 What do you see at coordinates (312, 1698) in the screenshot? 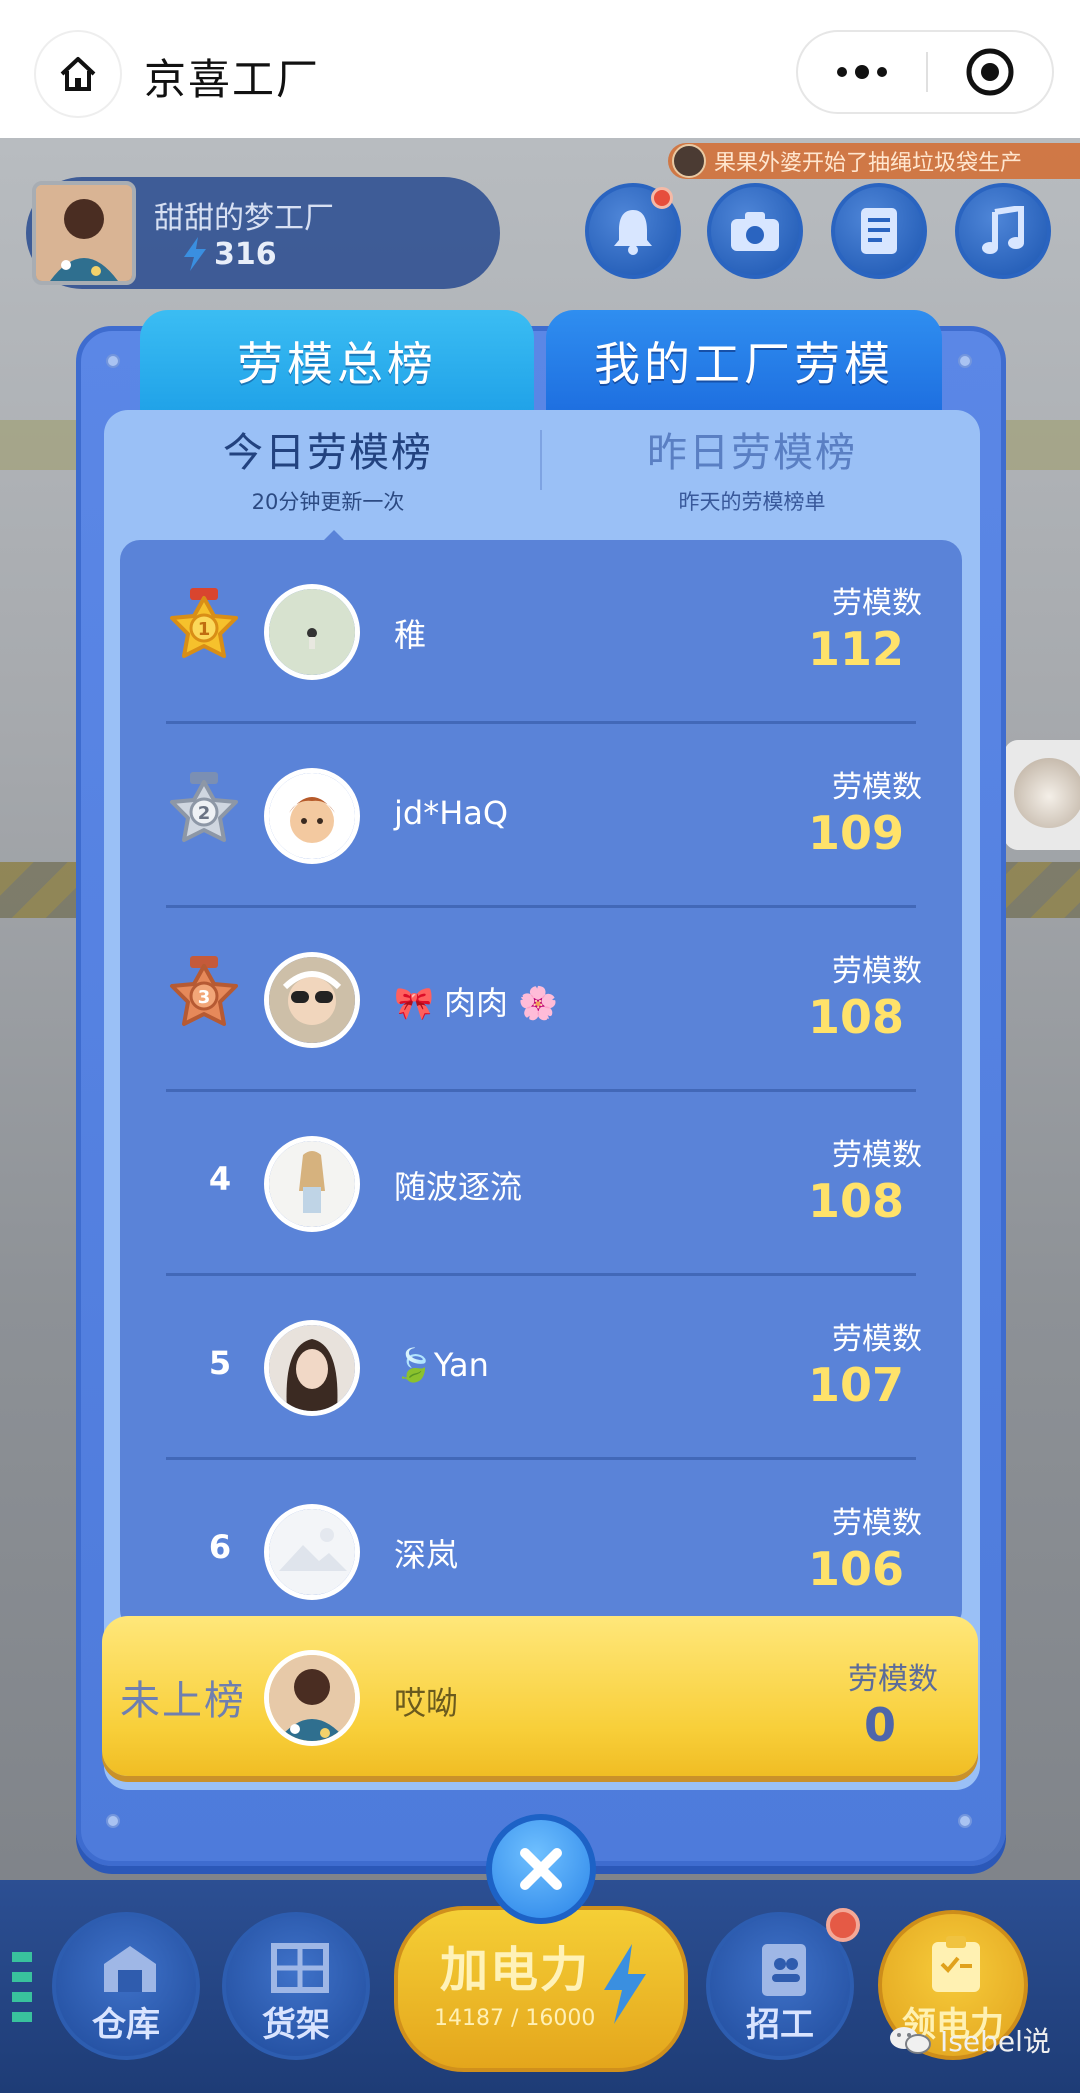
I see `my-avatar` at bounding box center [312, 1698].